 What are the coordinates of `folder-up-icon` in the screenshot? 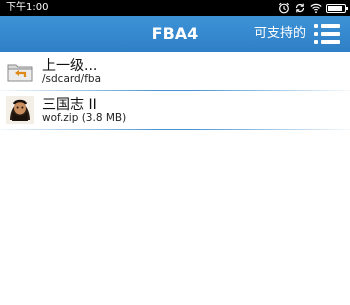 It's located at (20, 73).